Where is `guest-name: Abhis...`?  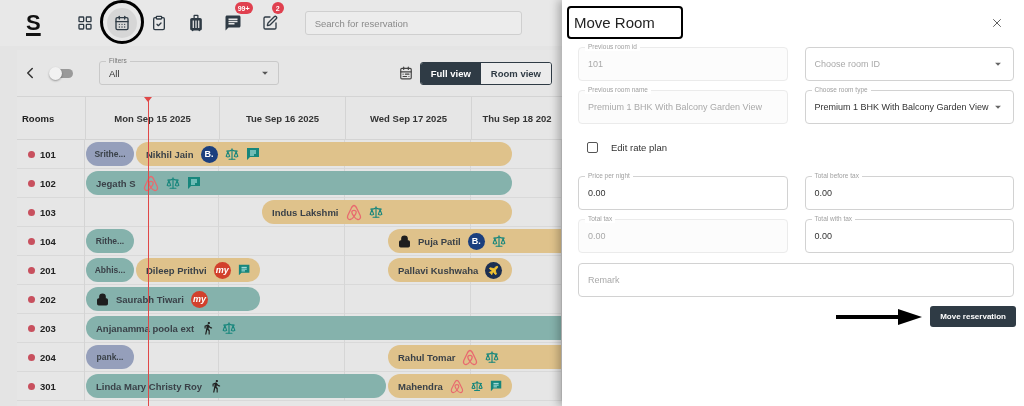 guest-name: Abhis... is located at coordinates (110, 270).